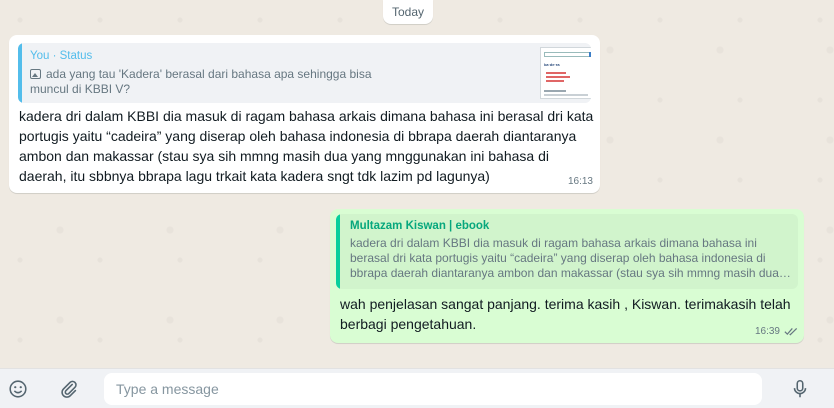 Image resolution: width=834 pixels, height=408 pixels. What do you see at coordinates (567, 54) in the screenshot?
I see `thumbnail-search-bar` at bounding box center [567, 54].